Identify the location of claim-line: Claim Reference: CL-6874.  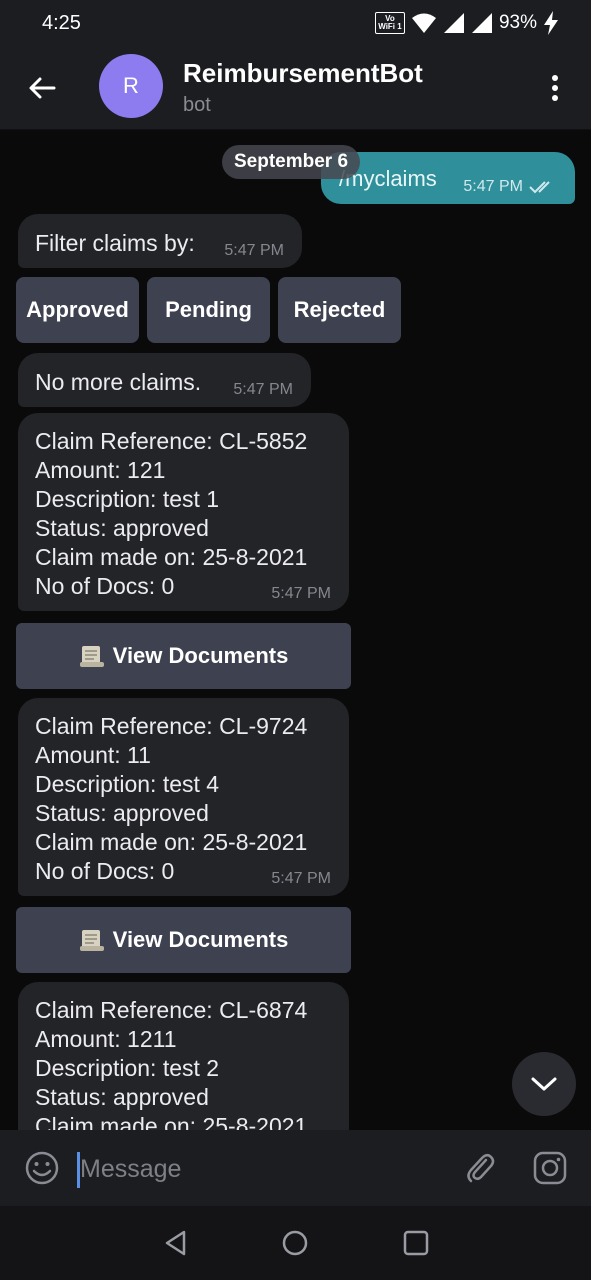
(171, 1010).